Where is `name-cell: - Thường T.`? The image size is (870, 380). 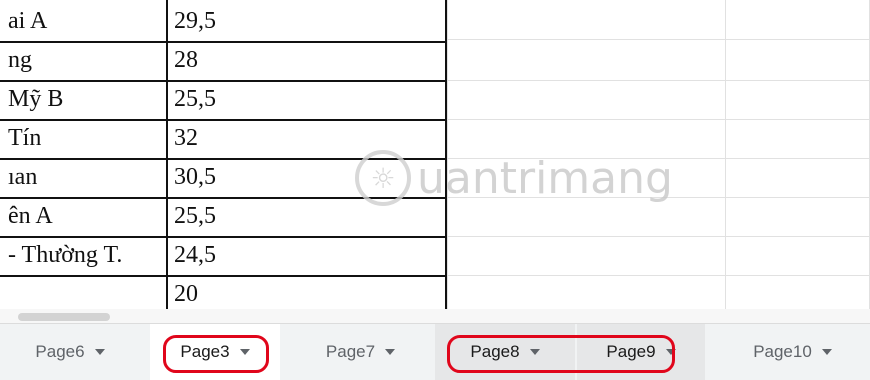 name-cell: - Thường T. is located at coordinates (87, 255).